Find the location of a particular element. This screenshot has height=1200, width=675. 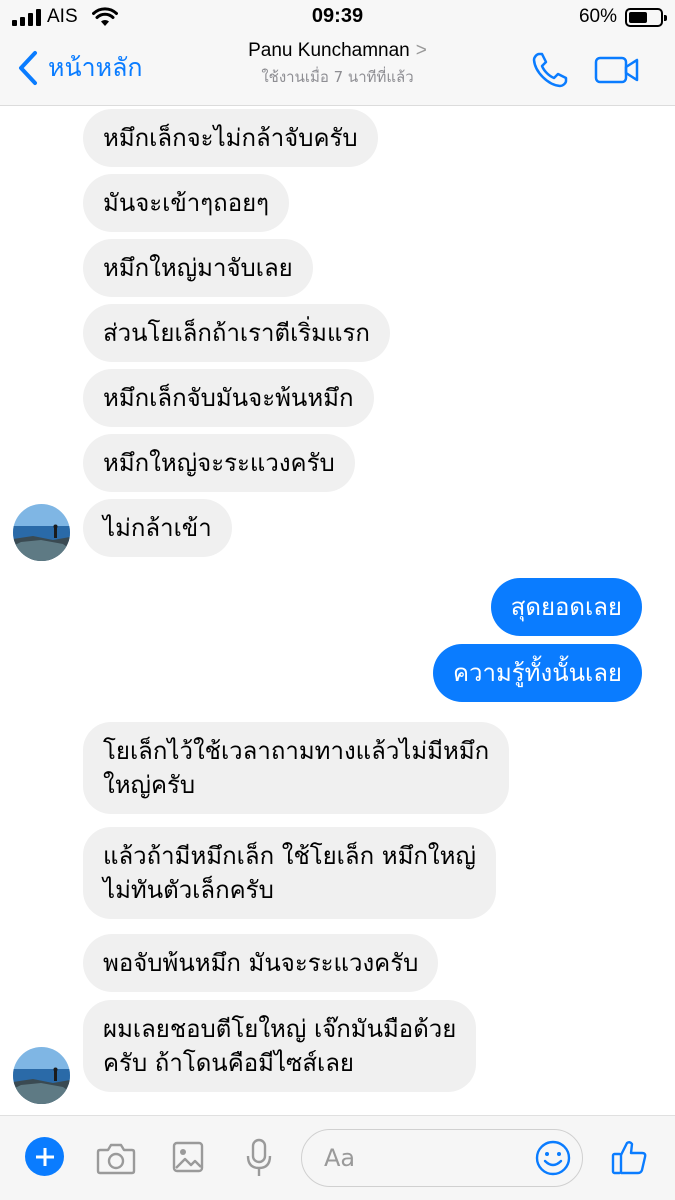

status-right: 60% is located at coordinates (622, 17).